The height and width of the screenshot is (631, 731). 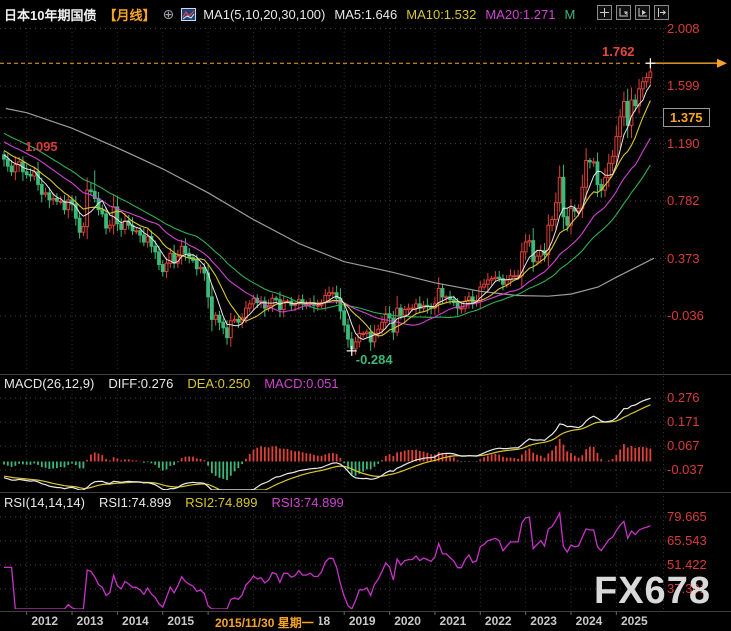 What do you see at coordinates (633, 12) in the screenshot?
I see `chart-toolbar` at bounding box center [633, 12].